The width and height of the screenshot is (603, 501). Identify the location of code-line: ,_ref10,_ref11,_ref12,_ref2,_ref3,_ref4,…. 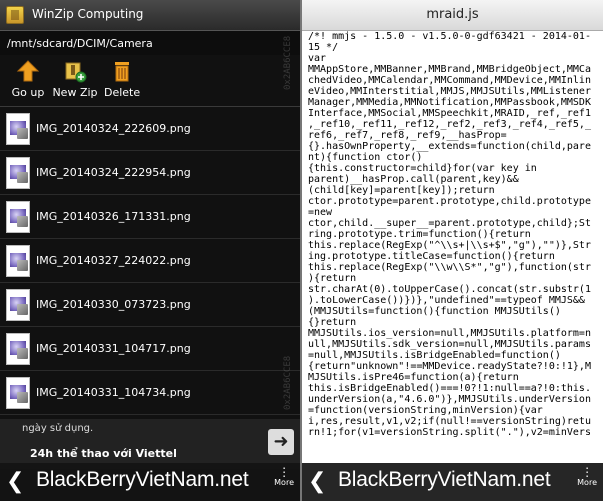
(449, 124).